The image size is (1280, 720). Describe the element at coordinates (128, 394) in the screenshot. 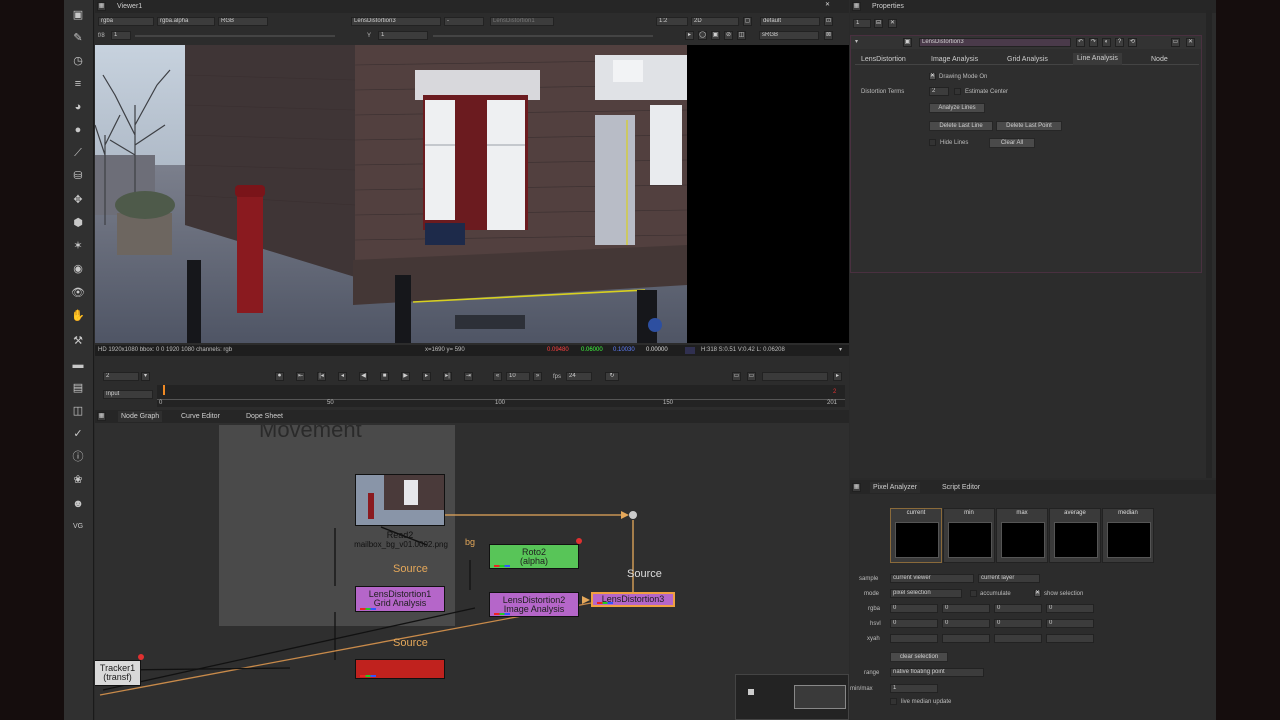

I see `range-mode-select: Input` at that location.